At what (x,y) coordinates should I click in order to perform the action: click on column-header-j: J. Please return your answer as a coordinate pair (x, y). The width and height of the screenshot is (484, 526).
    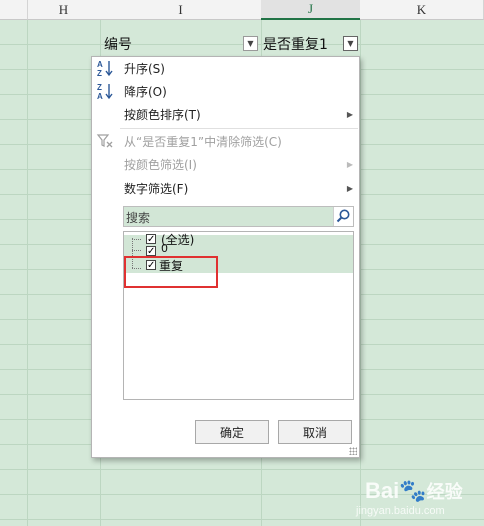
    Looking at the image, I should click on (311, 10).